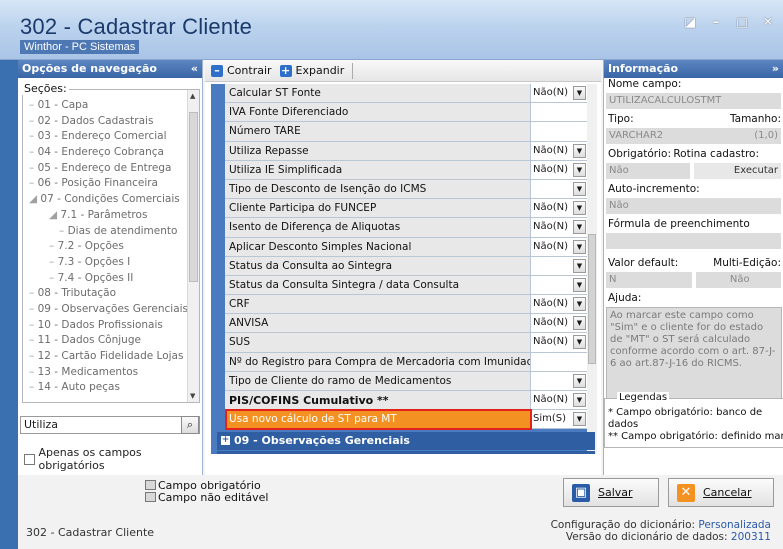 This screenshot has width=783, height=549. I want to click on field-row: Utiliza Repasse Não(N) ▼, so click(406, 151).